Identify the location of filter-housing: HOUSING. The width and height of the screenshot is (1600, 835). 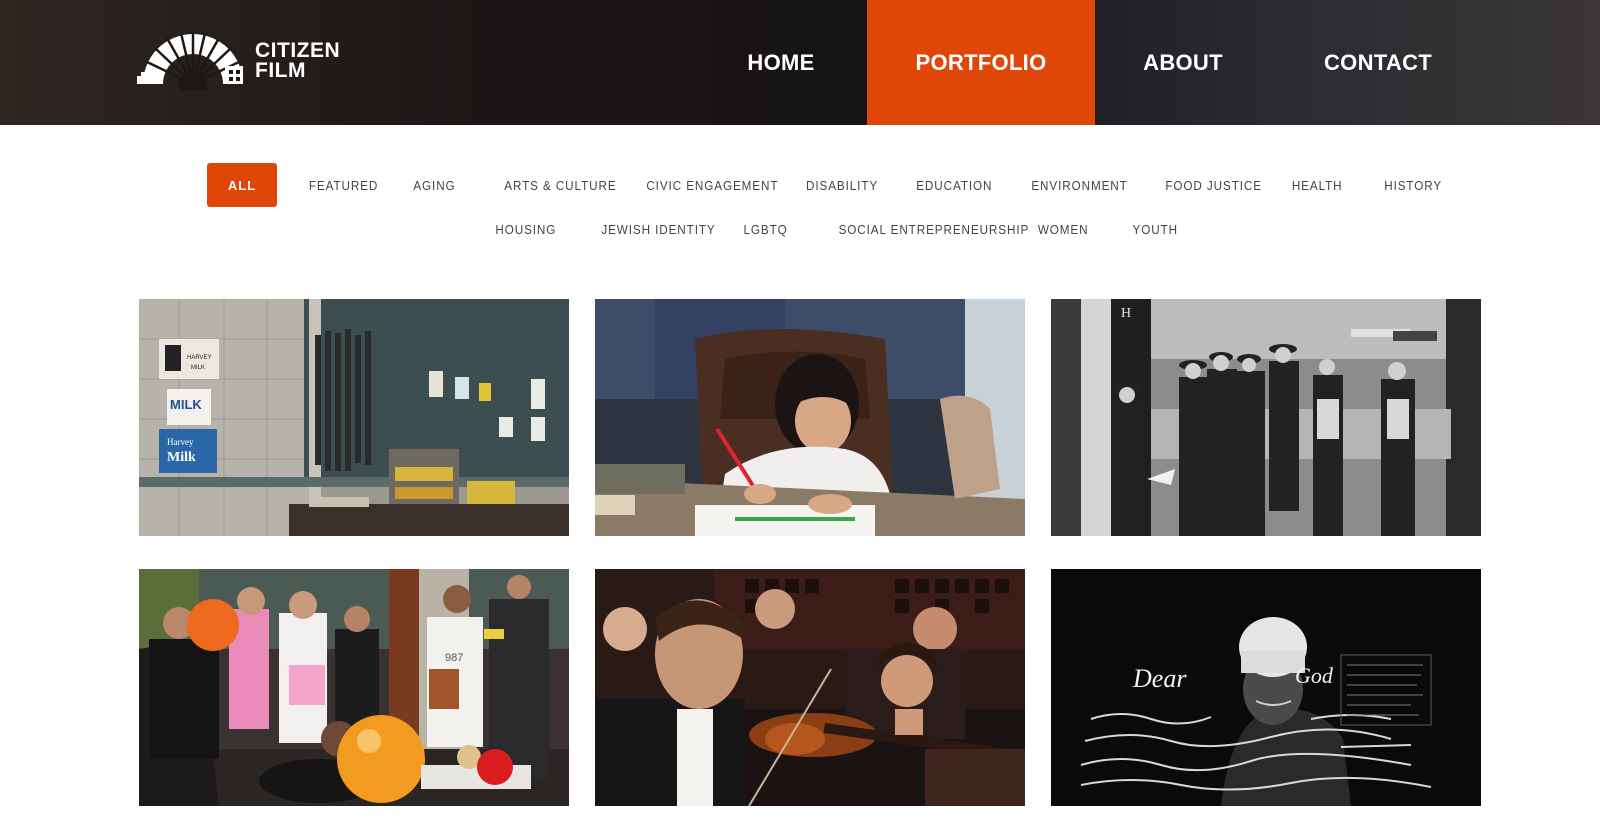
(525, 229).